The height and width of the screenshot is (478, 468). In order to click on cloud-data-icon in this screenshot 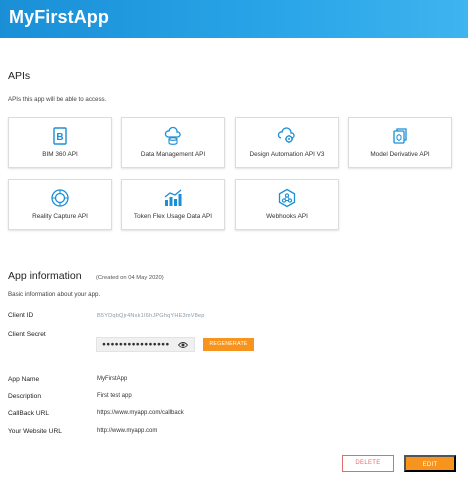, I will do `click(172, 135)`.